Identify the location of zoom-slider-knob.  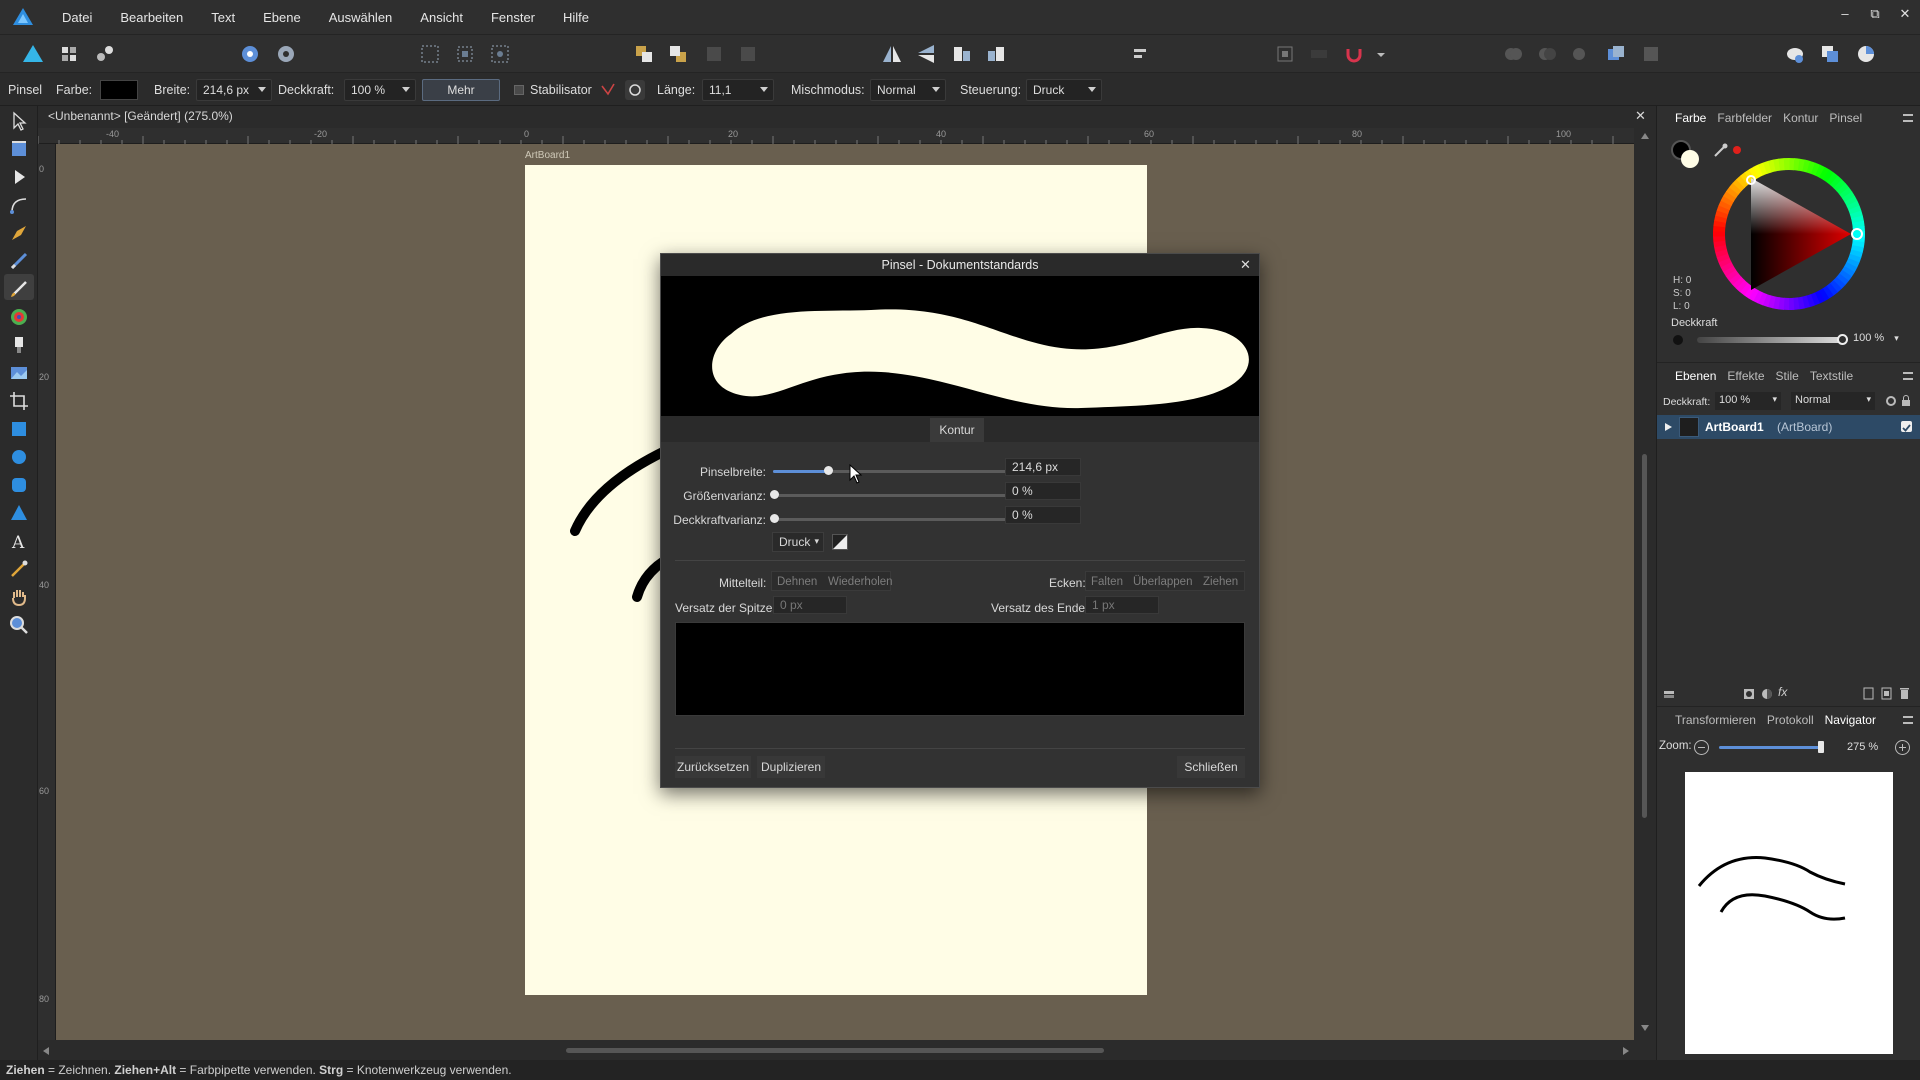
(1821, 747).